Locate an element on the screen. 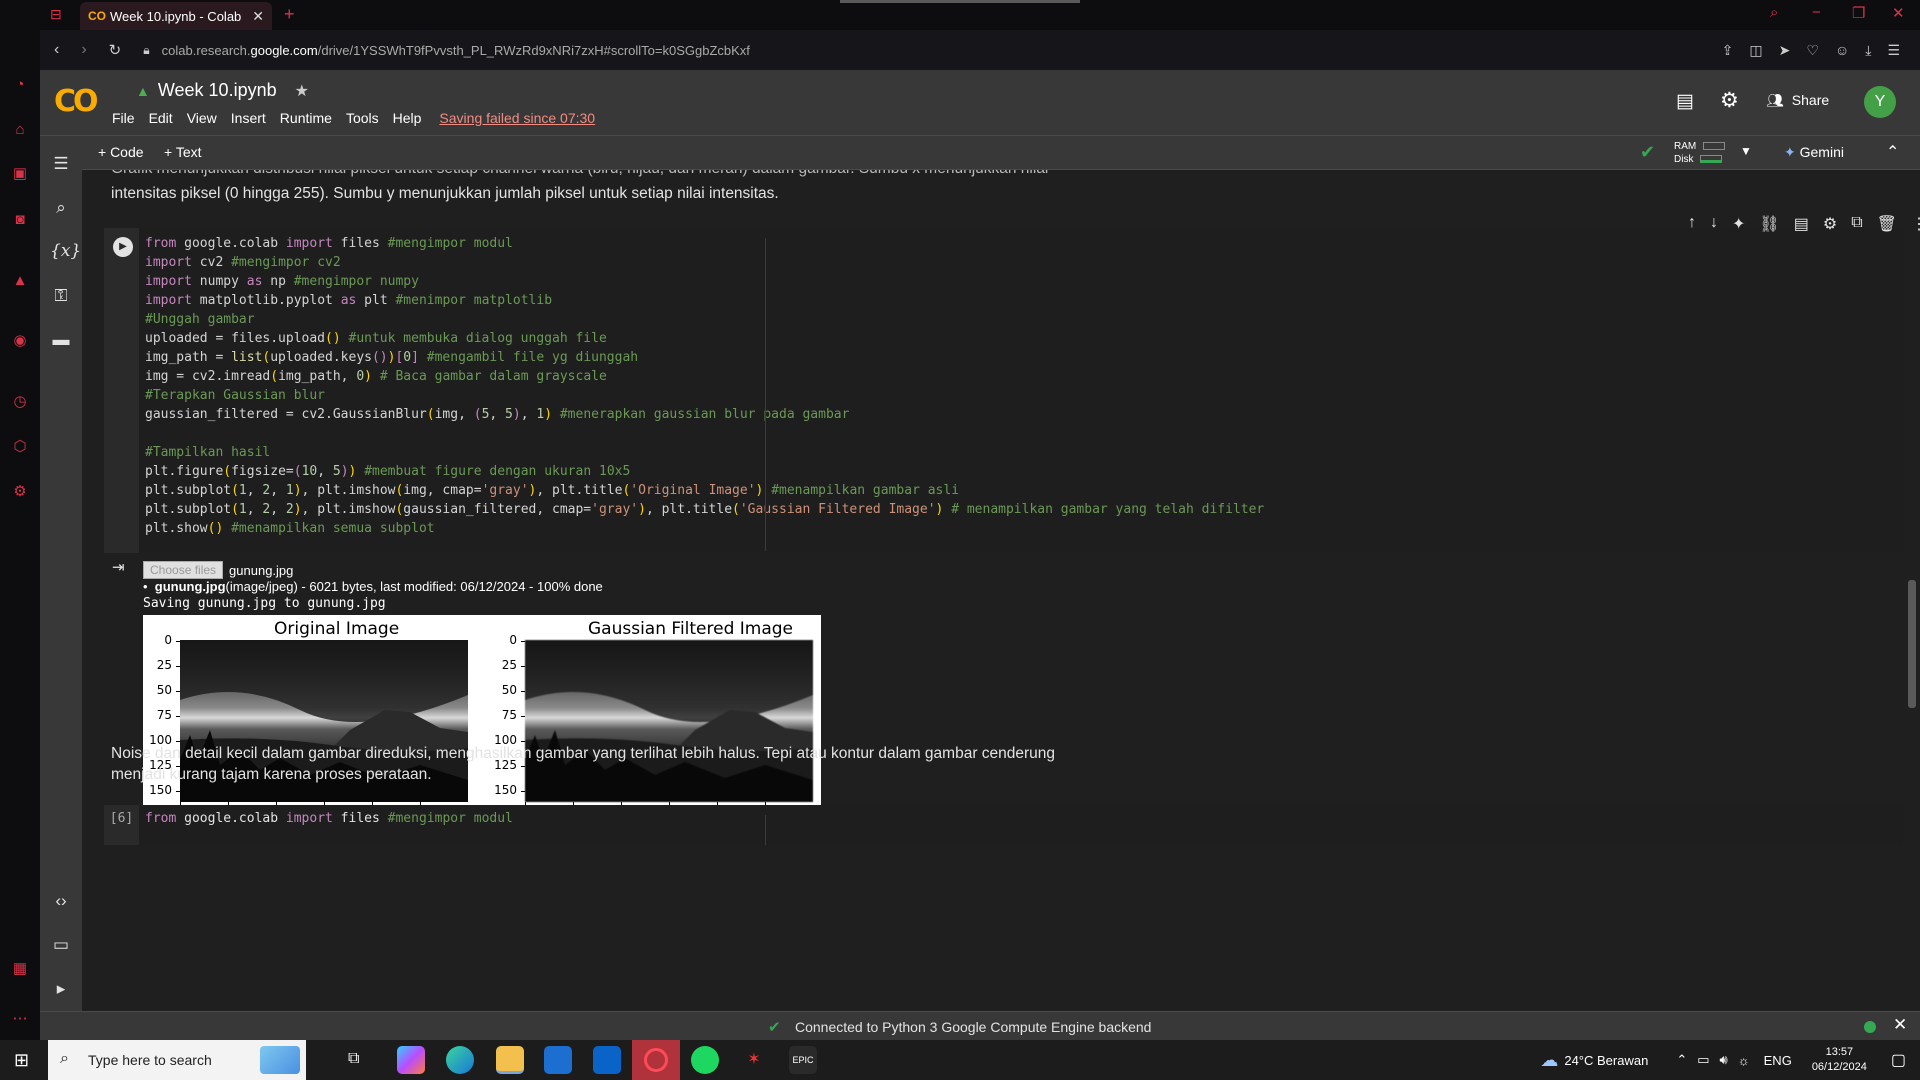 This screenshot has width=1920, height=1080. share-button: 👥︎ Share is located at coordinates (1797, 100).